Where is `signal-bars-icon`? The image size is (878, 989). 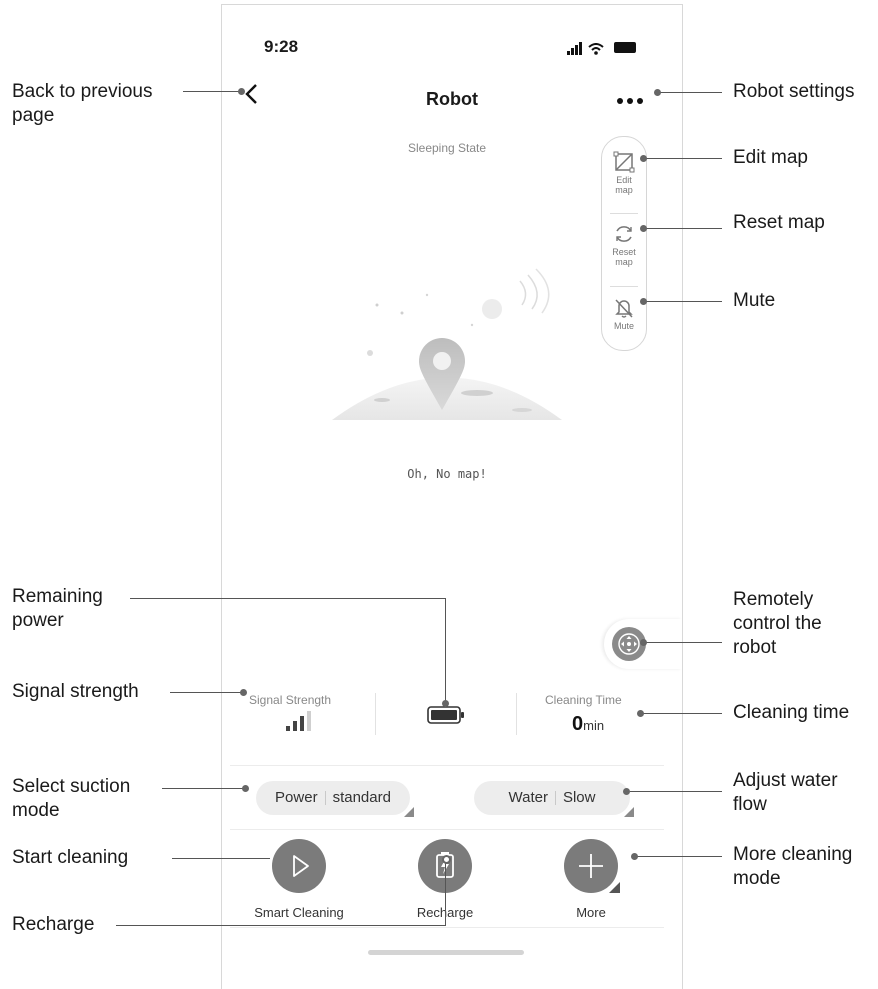 signal-bars-icon is located at coordinates (298, 721).